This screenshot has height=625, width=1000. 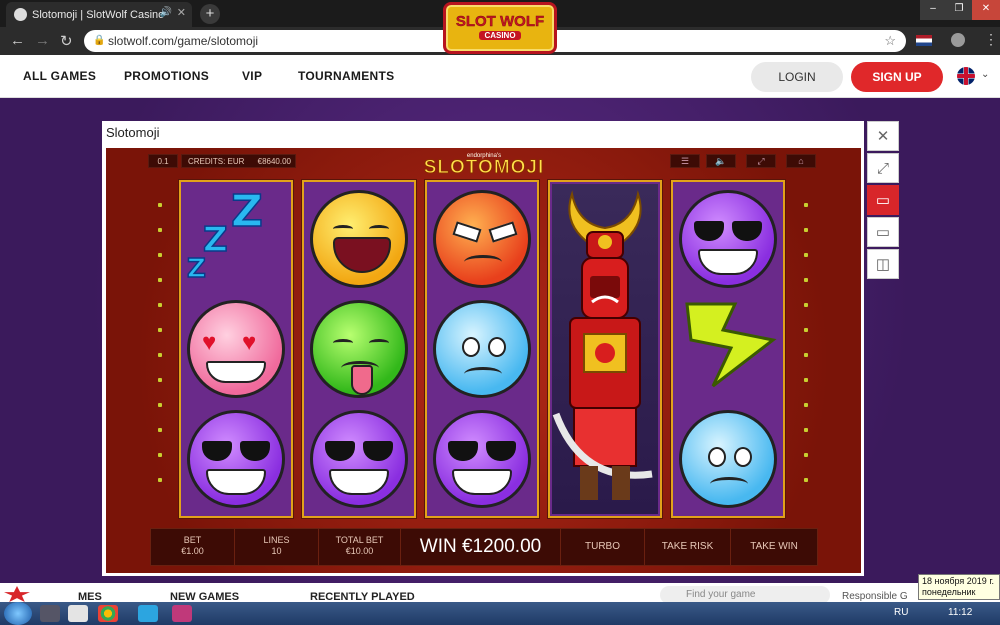 I want to click on maximize-button: ❐, so click(x=959, y=10).